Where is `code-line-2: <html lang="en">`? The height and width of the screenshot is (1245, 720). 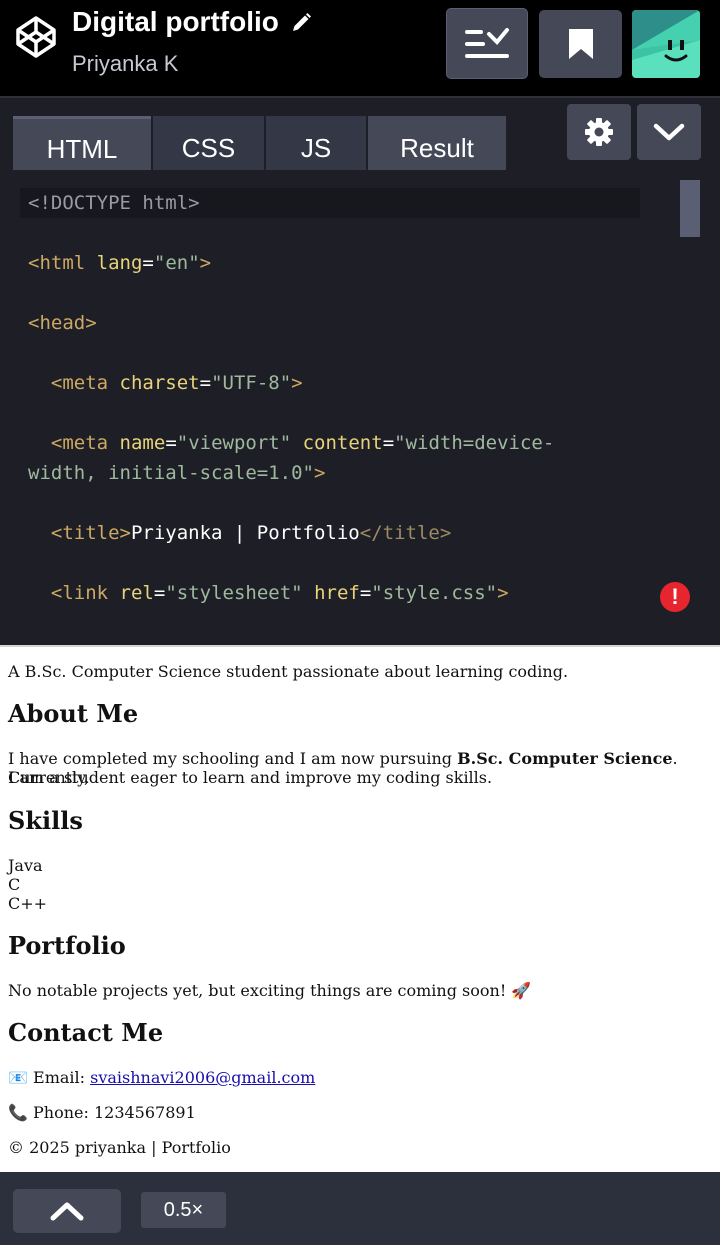 code-line-2: <html lang="en"> is located at coordinates (120, 263).